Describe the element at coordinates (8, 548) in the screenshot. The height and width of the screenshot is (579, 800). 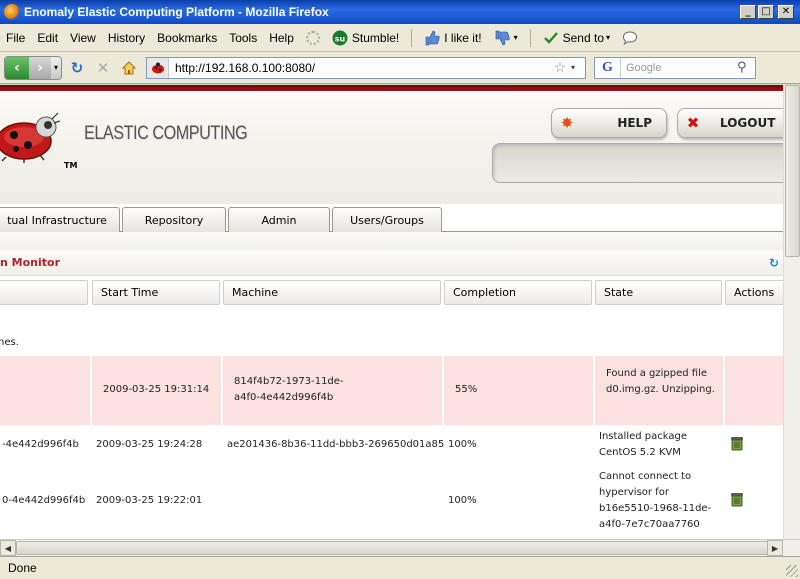
I see `scroll-left-icon: ◀` at that location.